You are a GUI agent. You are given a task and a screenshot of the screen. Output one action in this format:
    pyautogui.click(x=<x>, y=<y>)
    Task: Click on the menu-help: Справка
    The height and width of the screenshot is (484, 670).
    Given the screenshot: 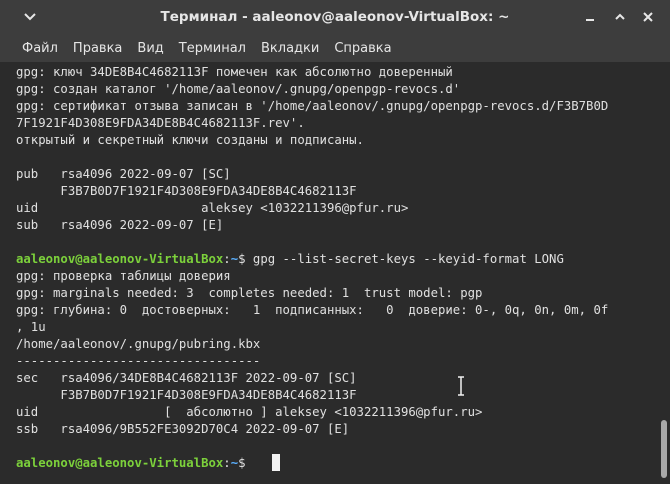 What is the action you would take?
    pyautogui.click(x=362, y=48)
    